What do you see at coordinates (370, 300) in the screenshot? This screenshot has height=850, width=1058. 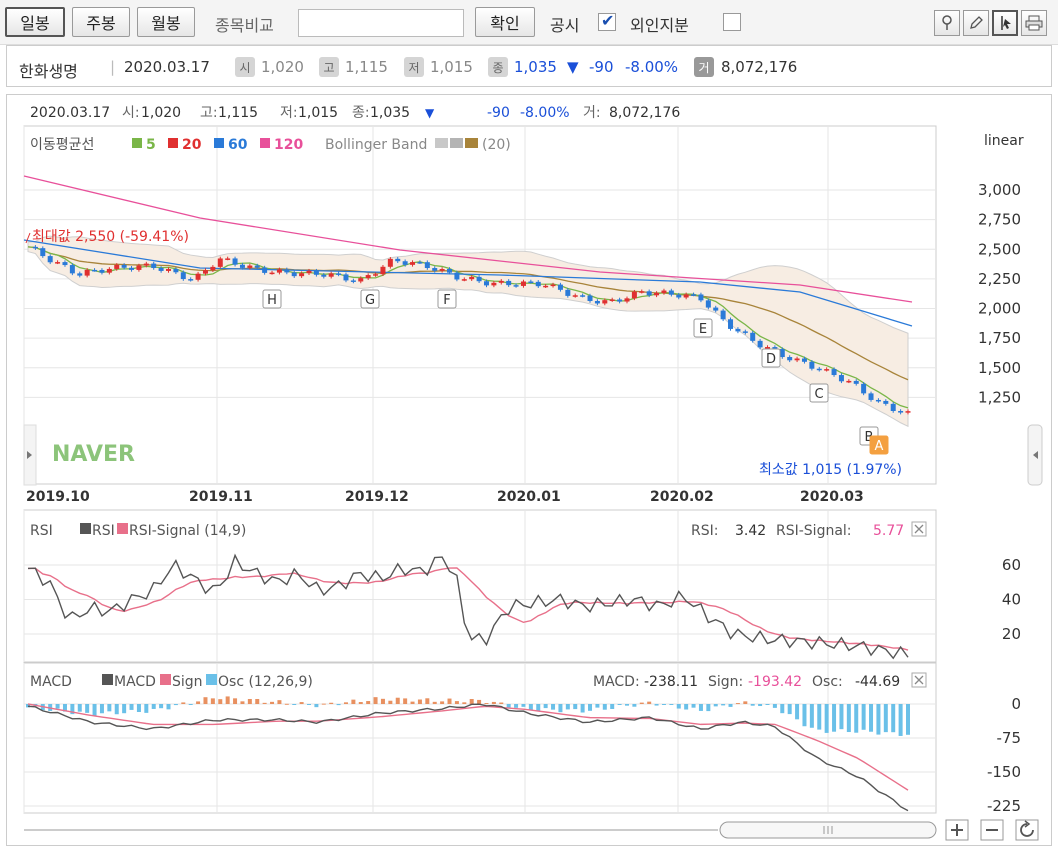 I see `disclosure-marker-label: G` at bounding box center [370, 300].